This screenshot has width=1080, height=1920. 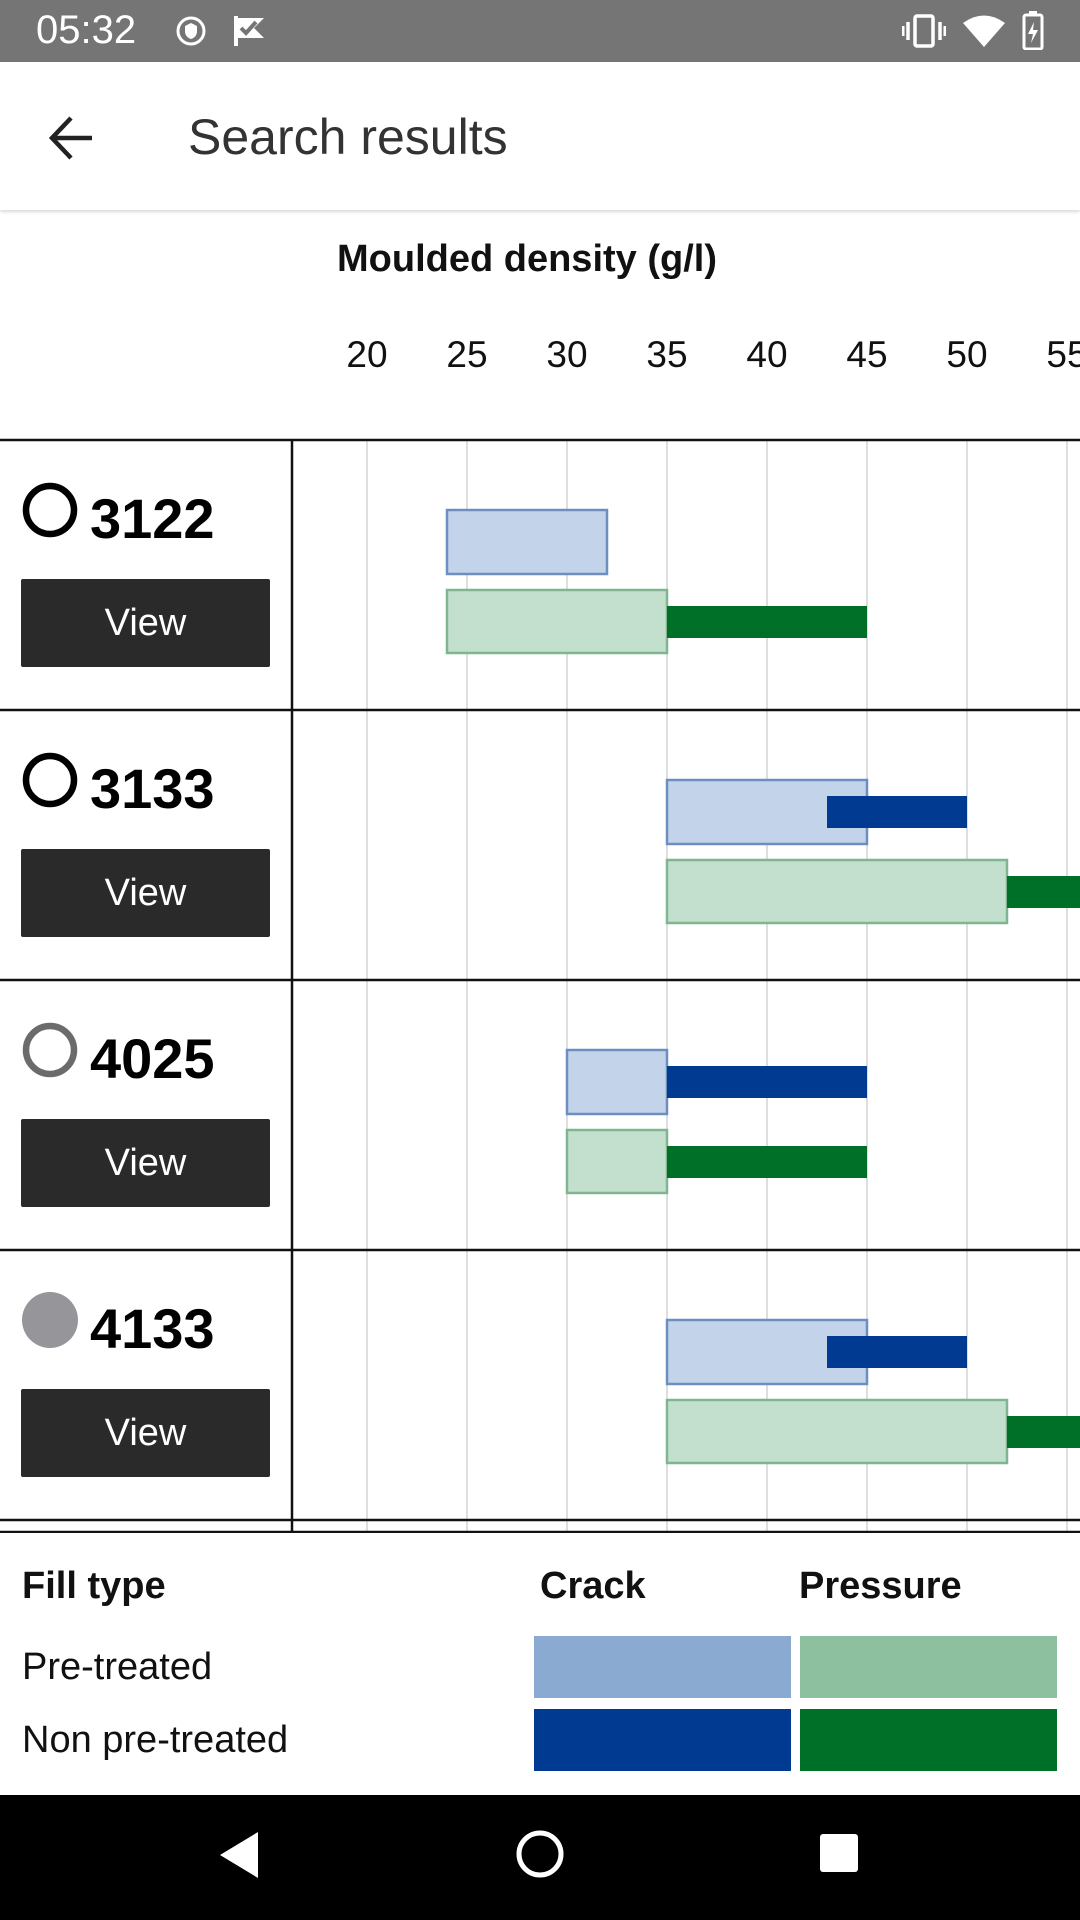 What do you see at coordinates (966, 354) in the screenshot?
I see `tick-label: 50` at bounding box center [966, 354].